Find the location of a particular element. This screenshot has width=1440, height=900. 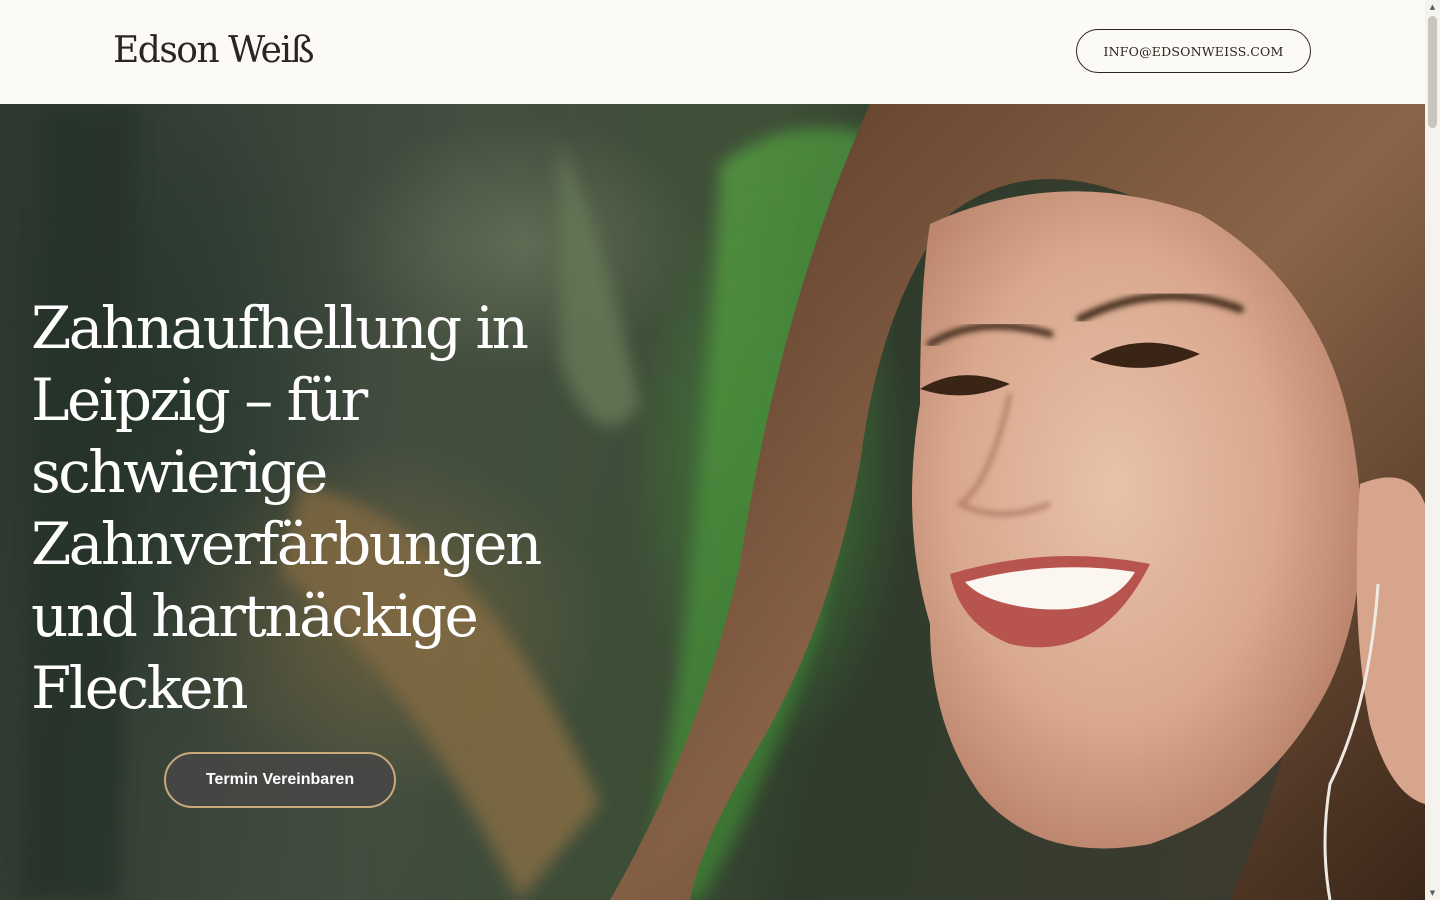

triangle-up-icon: ▲ is located at coordinates (1432, 7).